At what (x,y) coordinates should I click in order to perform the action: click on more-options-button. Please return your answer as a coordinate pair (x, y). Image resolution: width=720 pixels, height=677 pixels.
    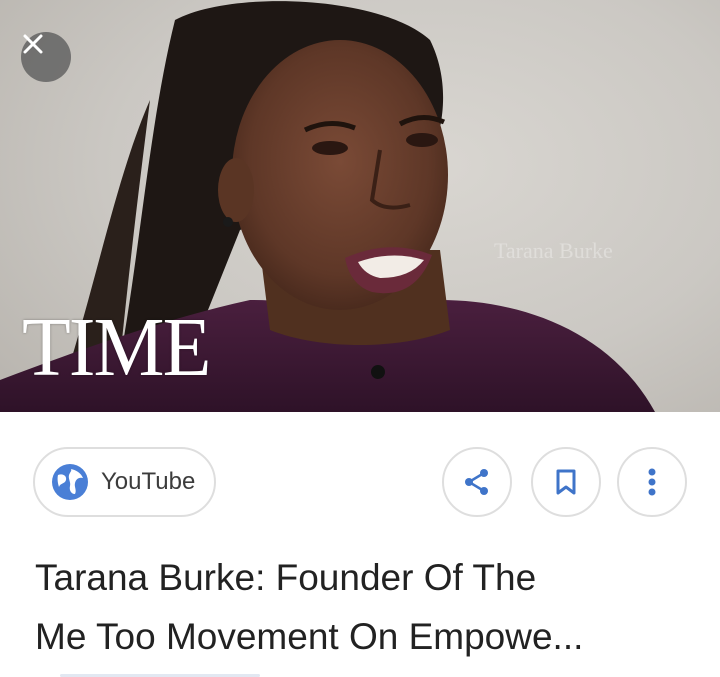
    Looking at the image, I should click on (652, 482).